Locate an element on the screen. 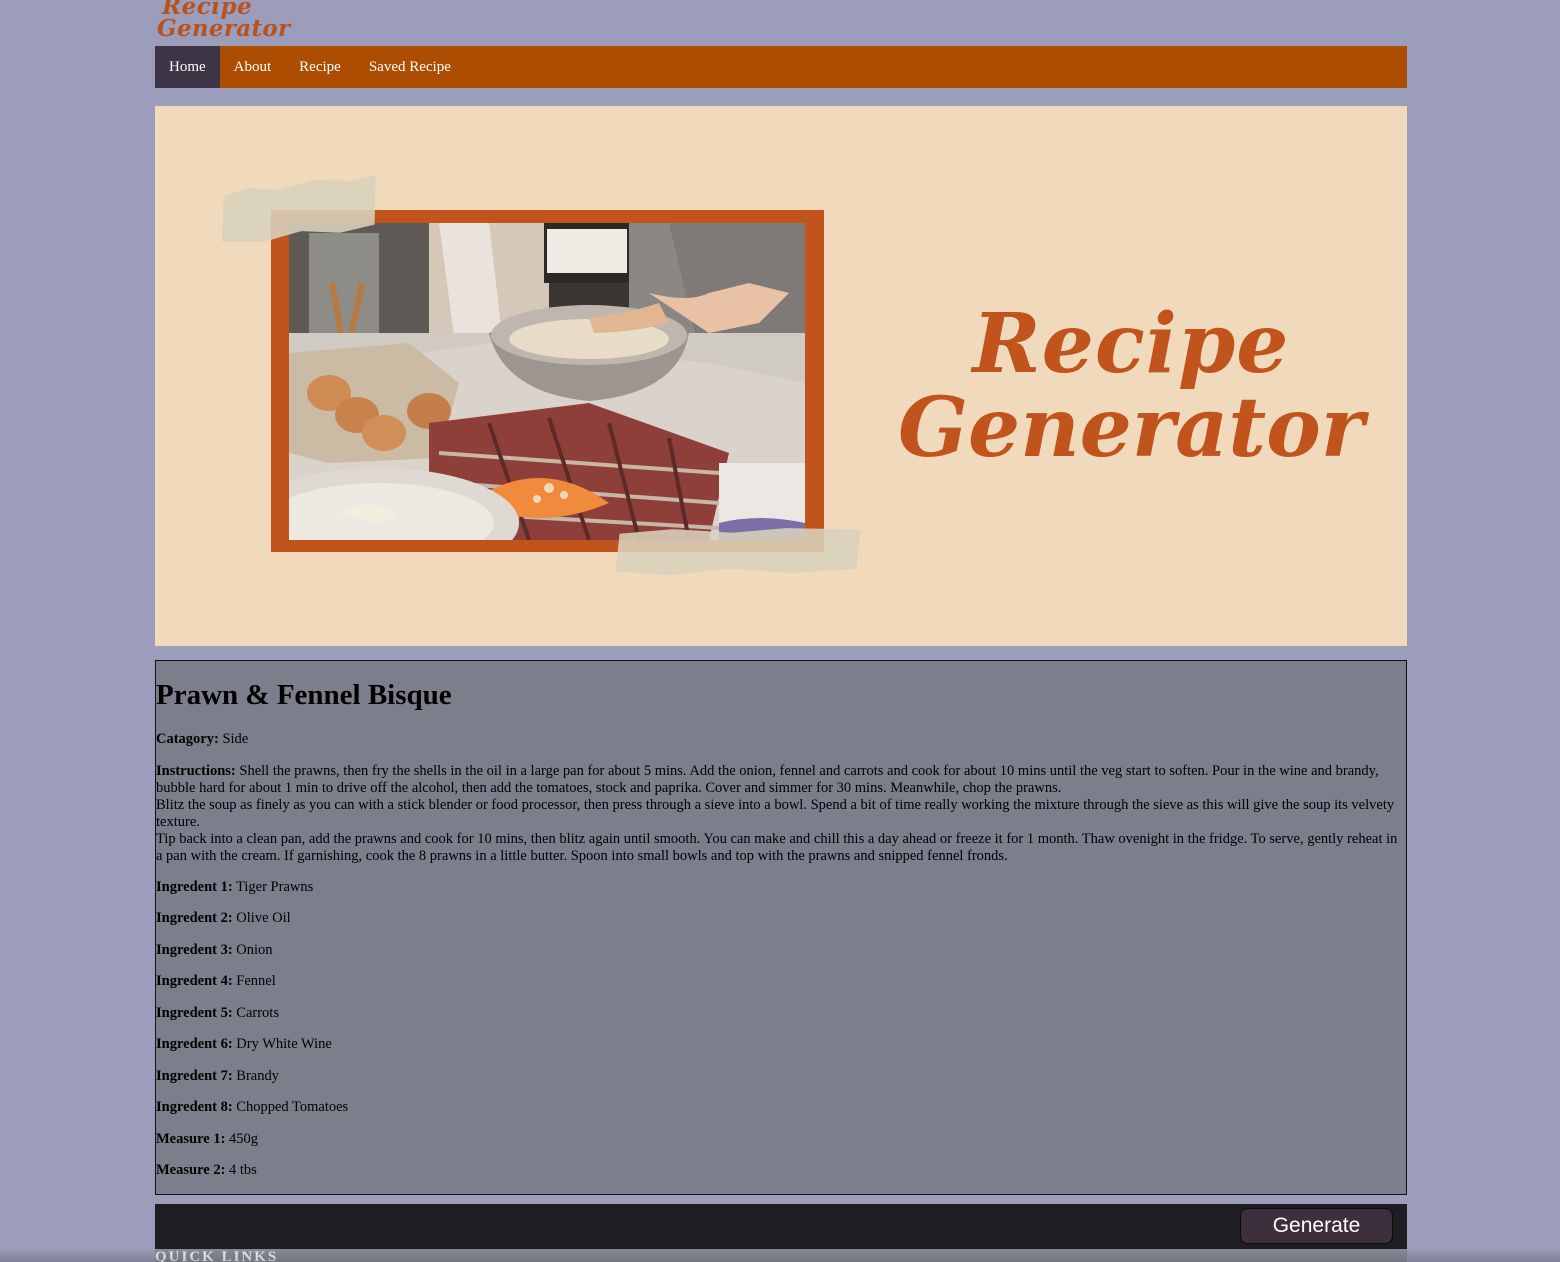  nav-item-about: About is located at coordinates (253, 67).